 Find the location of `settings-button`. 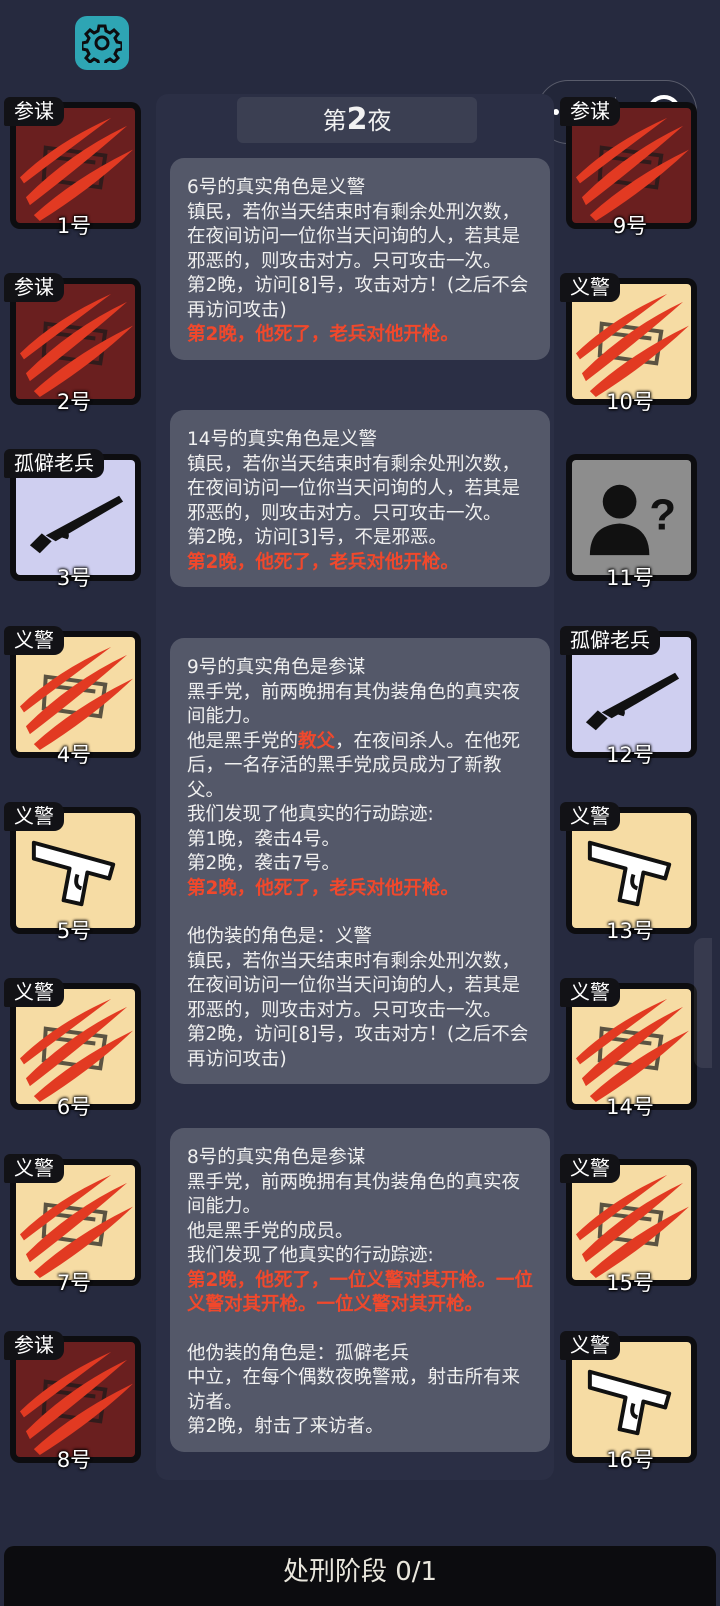

settings-button is located at coordinates (102, 43).